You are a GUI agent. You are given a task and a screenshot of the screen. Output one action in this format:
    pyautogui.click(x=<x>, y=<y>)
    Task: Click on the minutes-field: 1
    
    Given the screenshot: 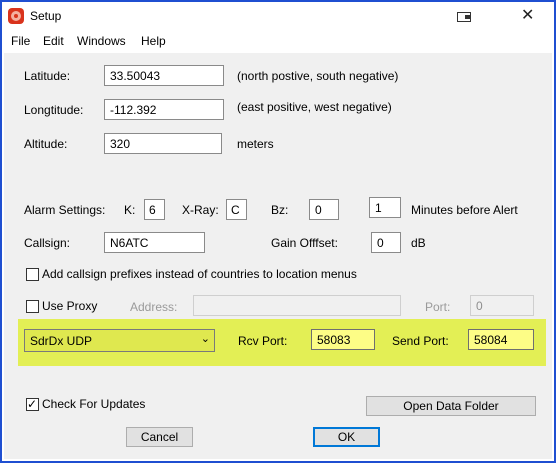 What is the action you would take?
    pyautogui.click(x=385, y=207)
    